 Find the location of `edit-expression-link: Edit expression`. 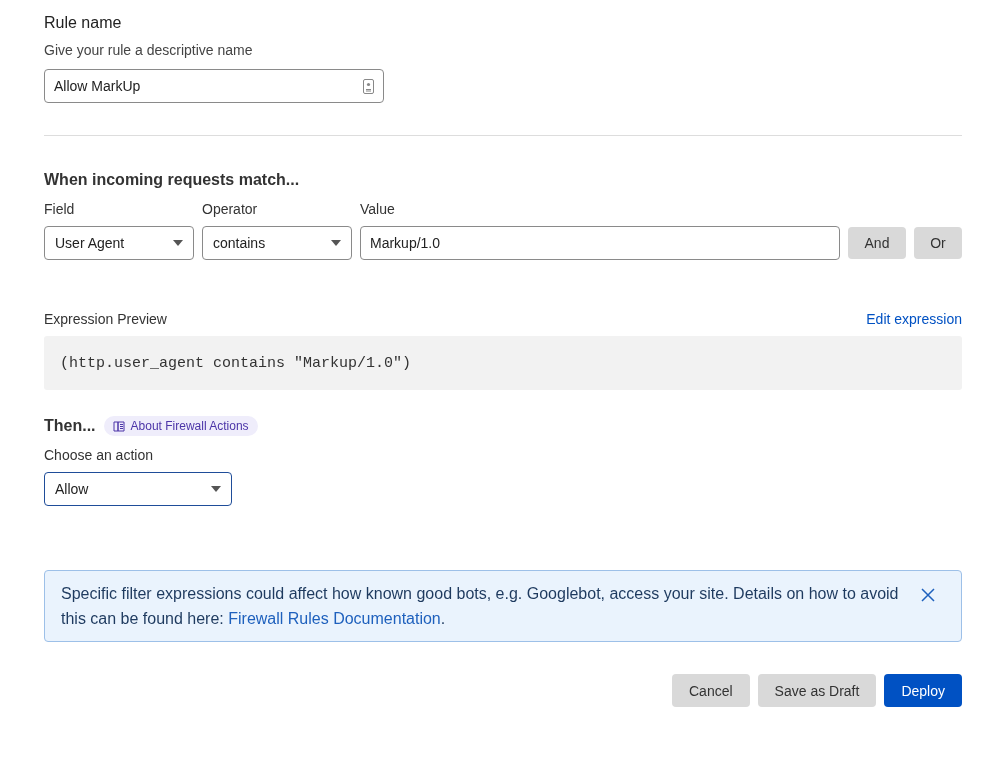

edit-expression-link: Edit expression is located at coordinates (914, 319).